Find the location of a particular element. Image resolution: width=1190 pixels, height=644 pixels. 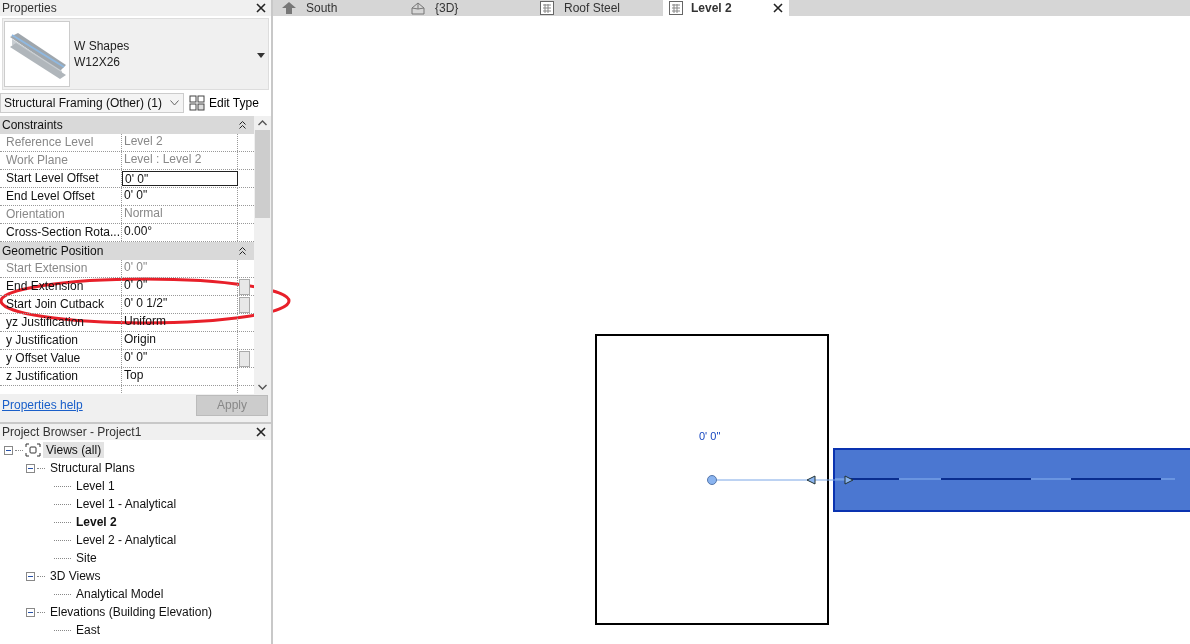

property-value: Level : Level 2 is located at coordinates (180, 160).